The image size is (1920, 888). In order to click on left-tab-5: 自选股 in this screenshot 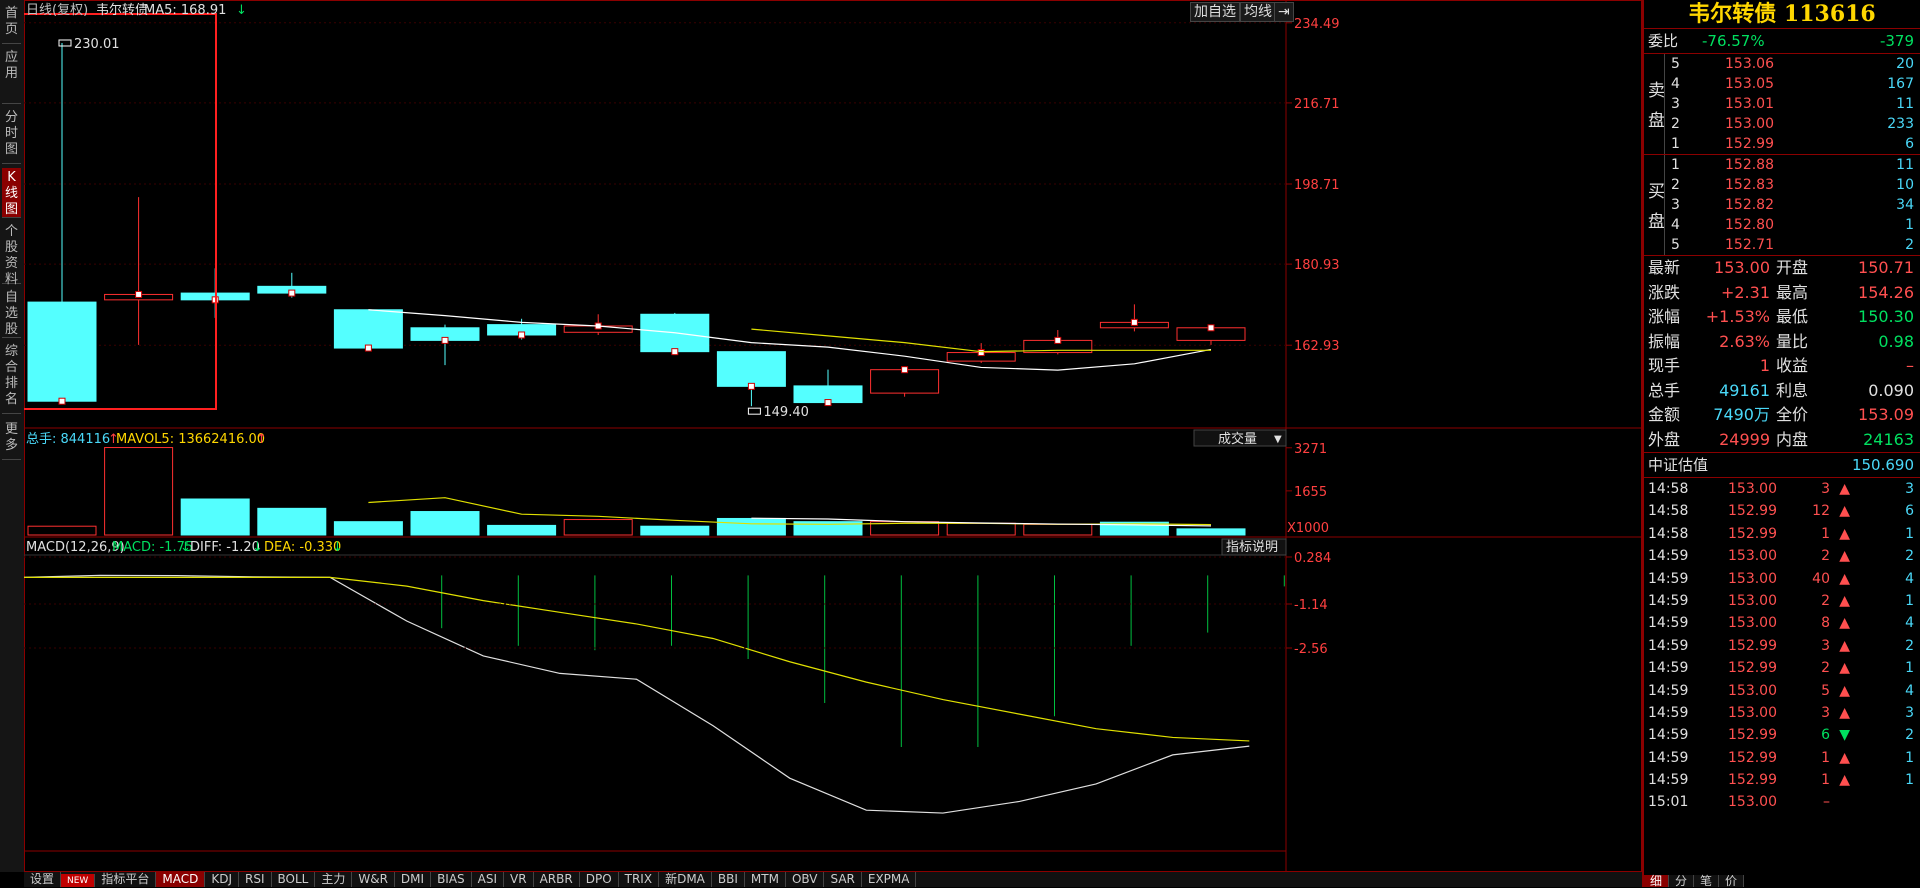, I will do `click(11, 313)`.